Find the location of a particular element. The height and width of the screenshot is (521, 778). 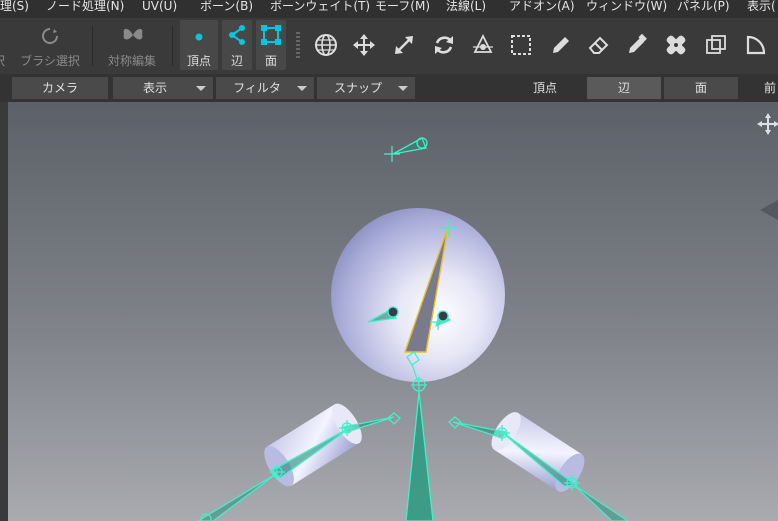

filter-dropdown: フィルタ is located at coordinates (265, 88).